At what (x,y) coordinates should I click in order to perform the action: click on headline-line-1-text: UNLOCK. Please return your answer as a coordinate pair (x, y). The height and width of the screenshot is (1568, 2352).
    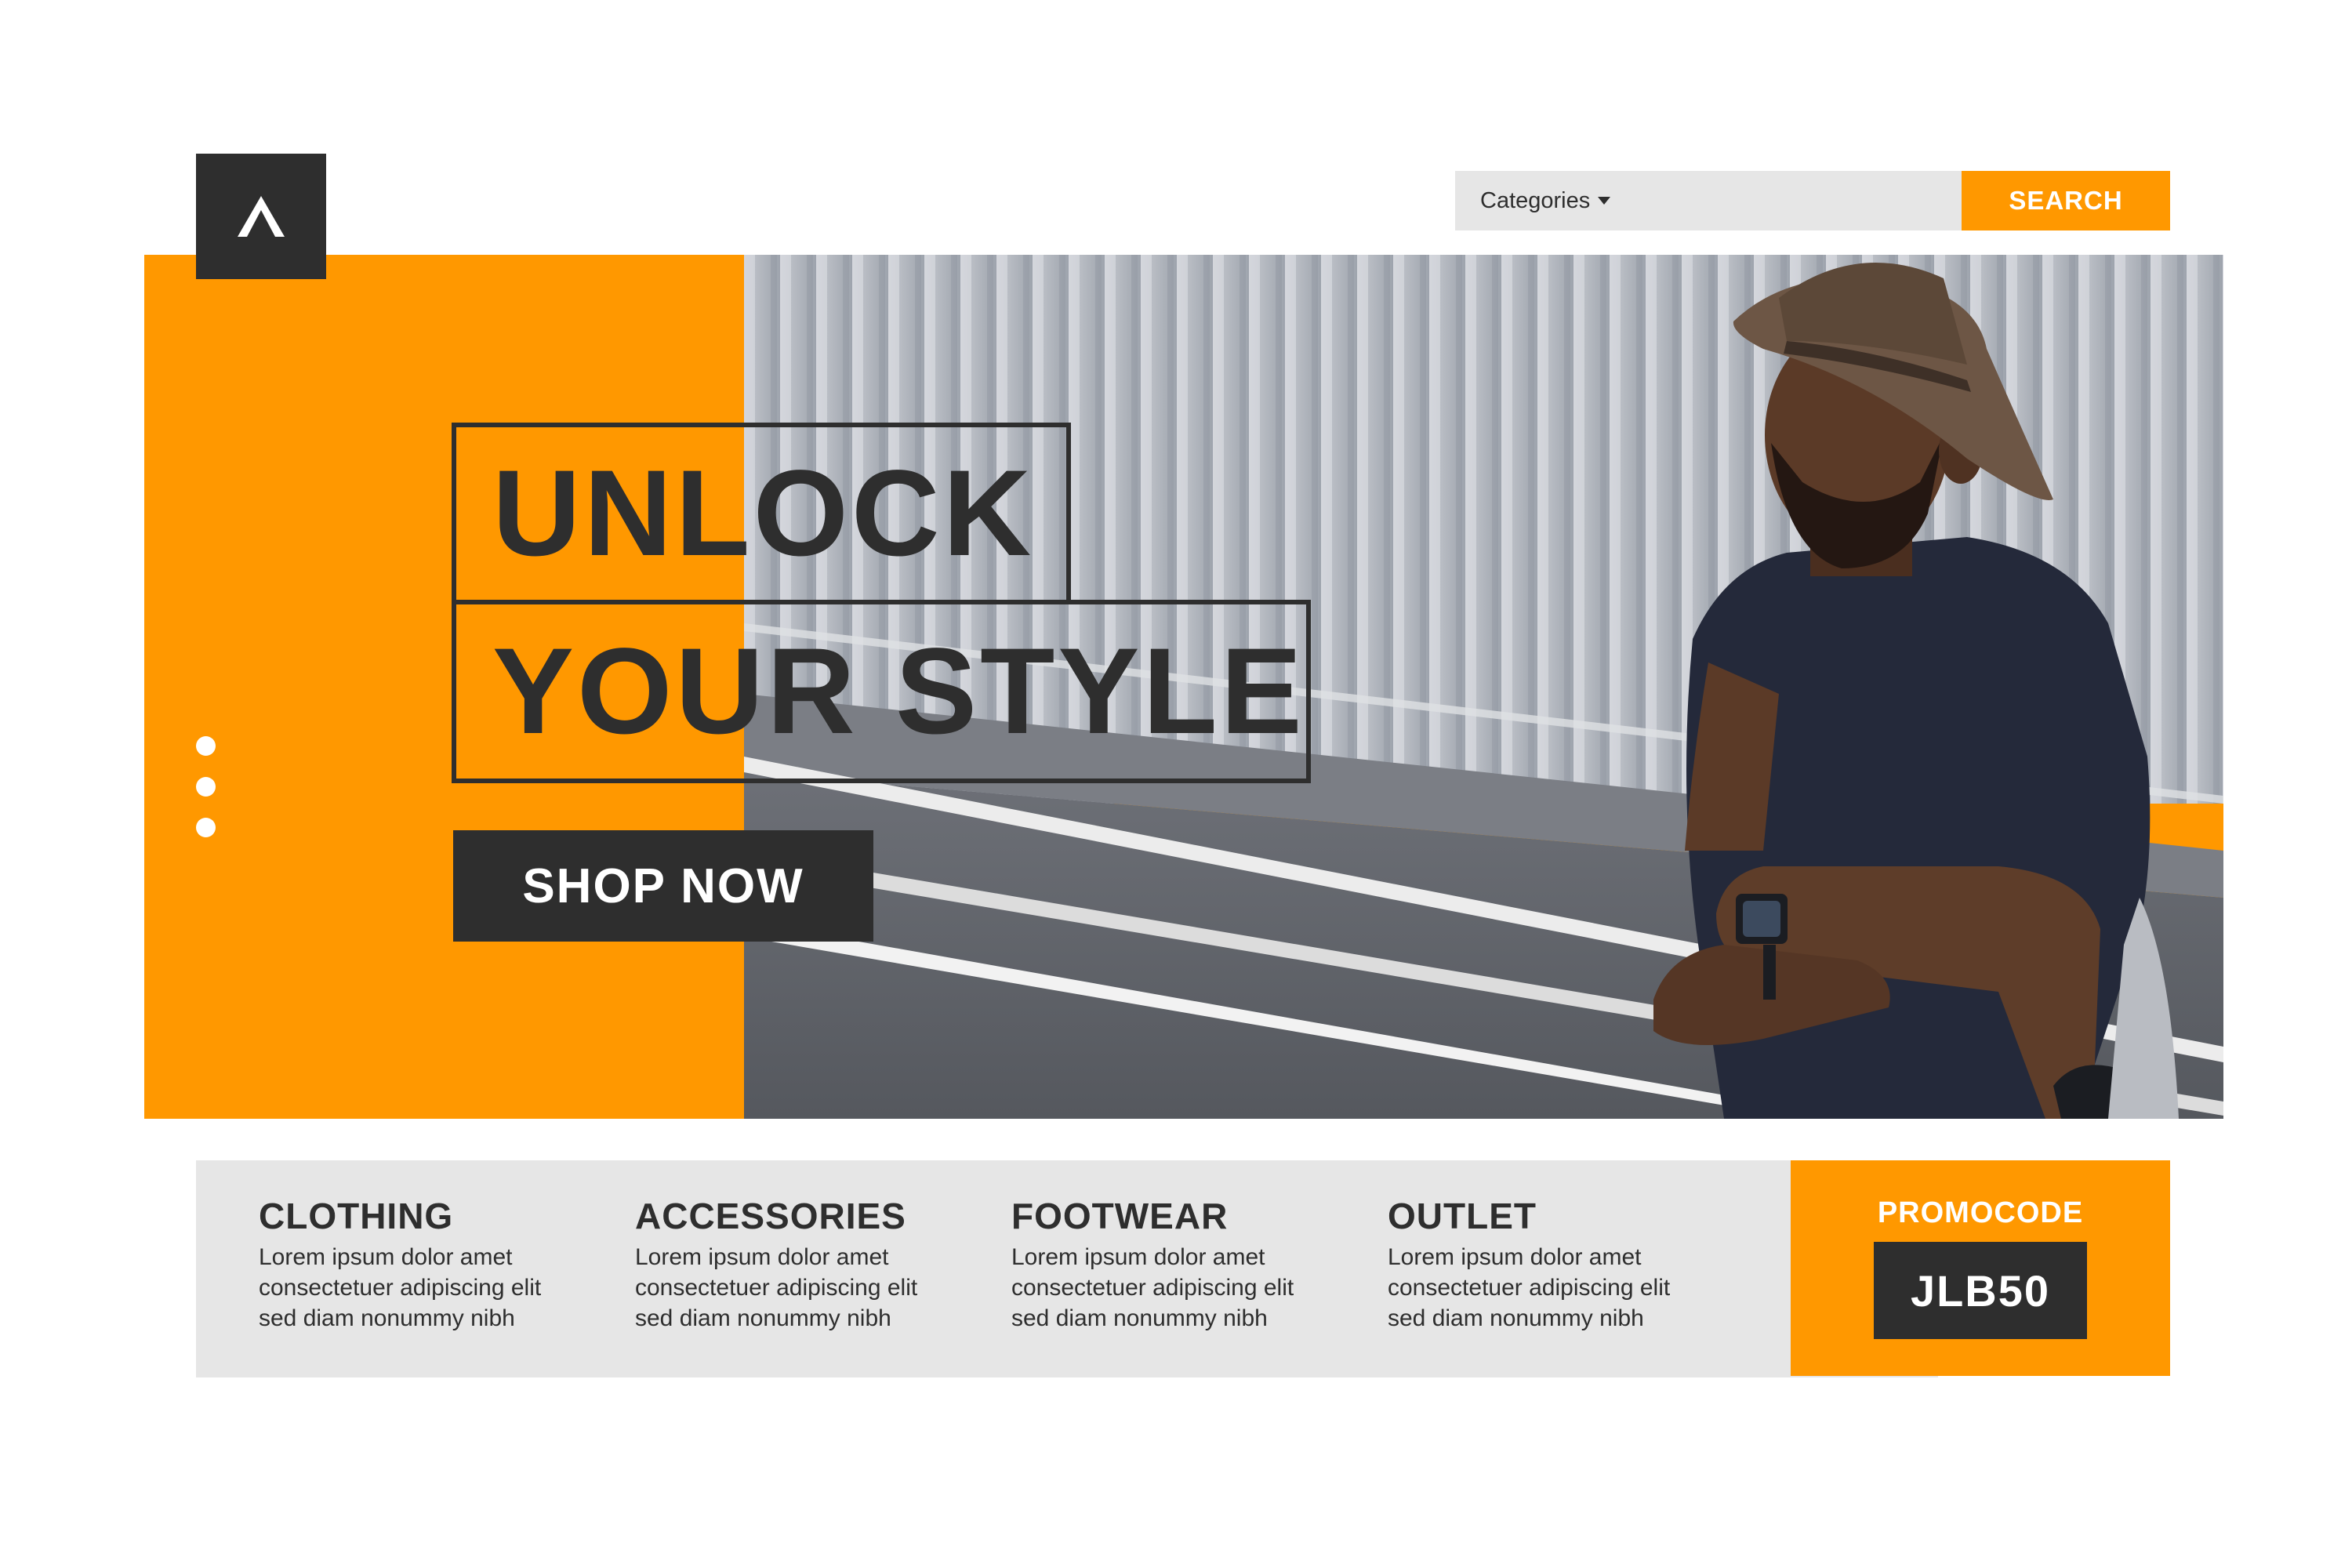
    Looking at the image, I should click on (763, 513).